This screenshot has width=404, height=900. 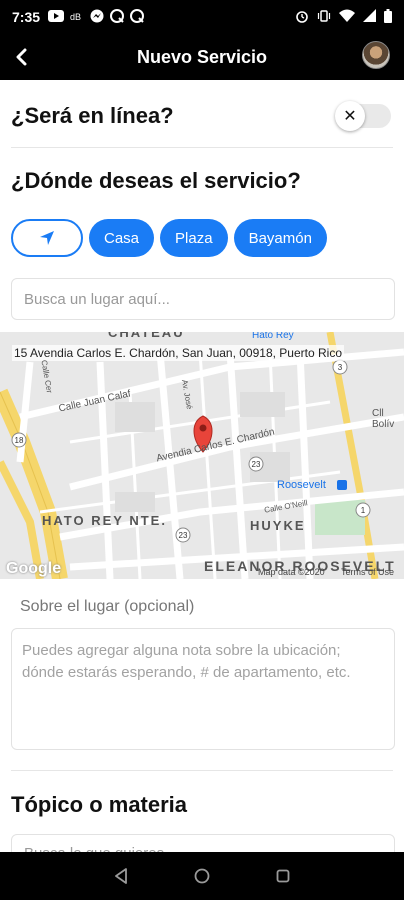 What do you see at coordinates (19, 440) in the screenshot?
I see `route-shield-label: 18` at bounding box center [19, 440].